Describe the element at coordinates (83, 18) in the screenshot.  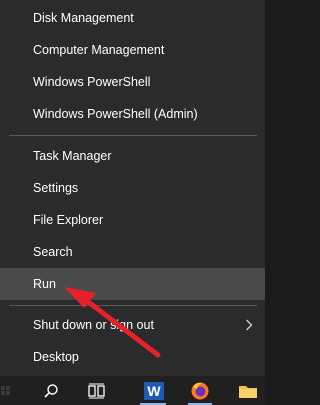
I see `menu-item-label: Disk Management` at that location.